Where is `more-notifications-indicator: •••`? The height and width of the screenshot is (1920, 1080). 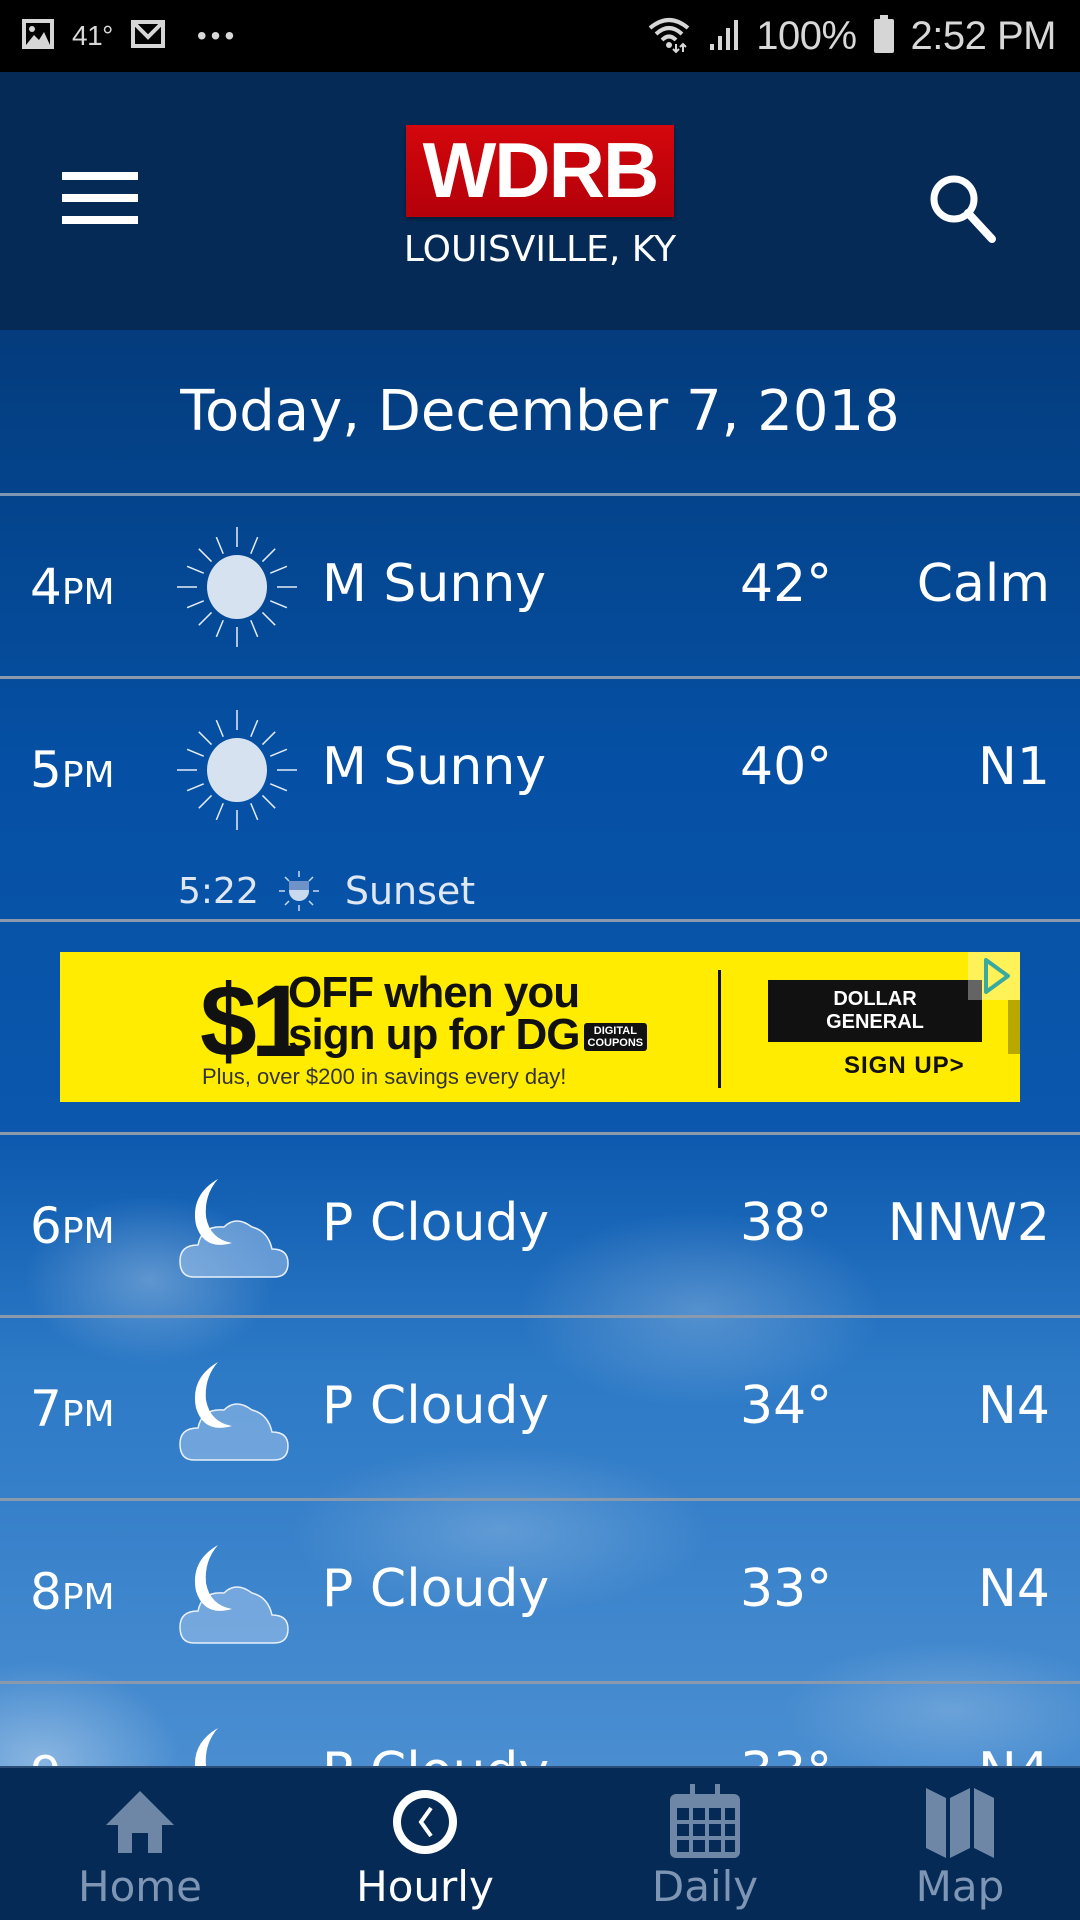
more-notifications-indicator: ••• is located at coordinates (217, 35).